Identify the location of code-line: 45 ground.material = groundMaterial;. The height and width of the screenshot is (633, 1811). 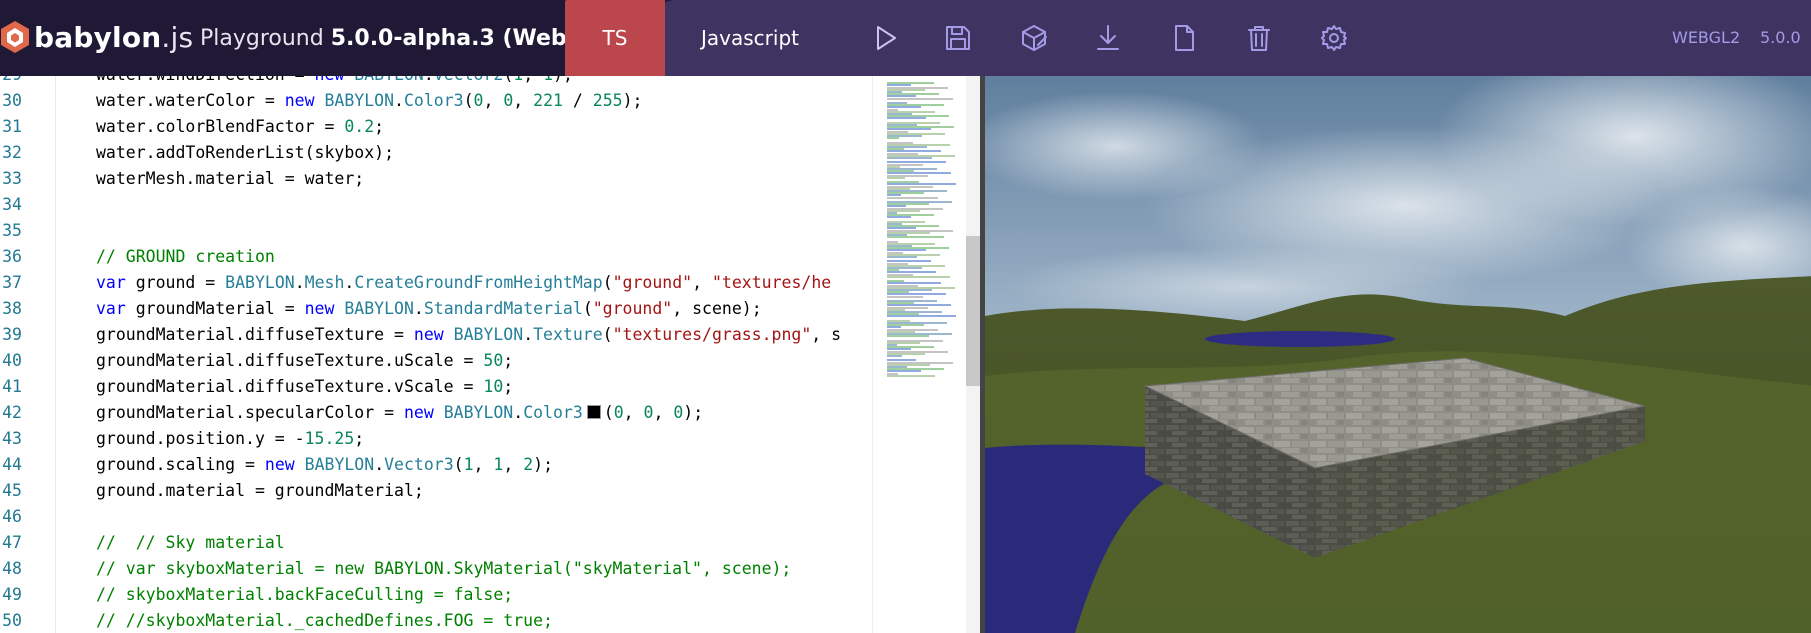
(436, 491).